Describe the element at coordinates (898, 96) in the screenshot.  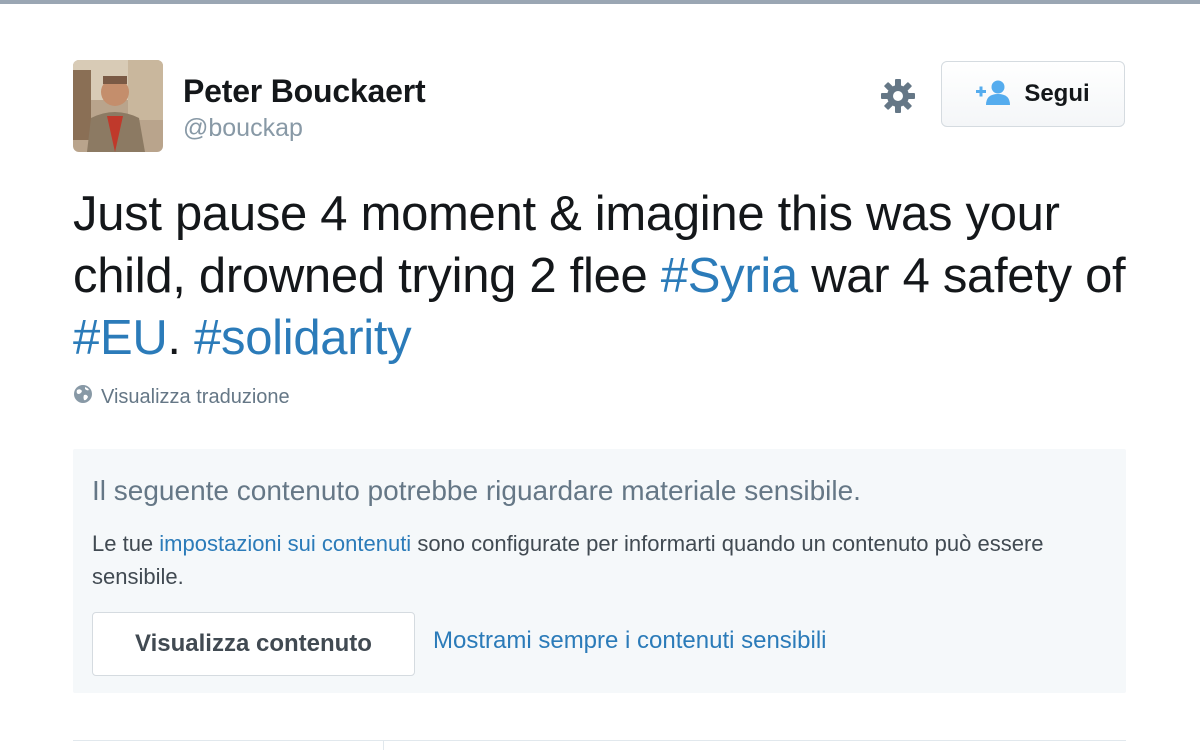
I see `gear-icon` at that location.